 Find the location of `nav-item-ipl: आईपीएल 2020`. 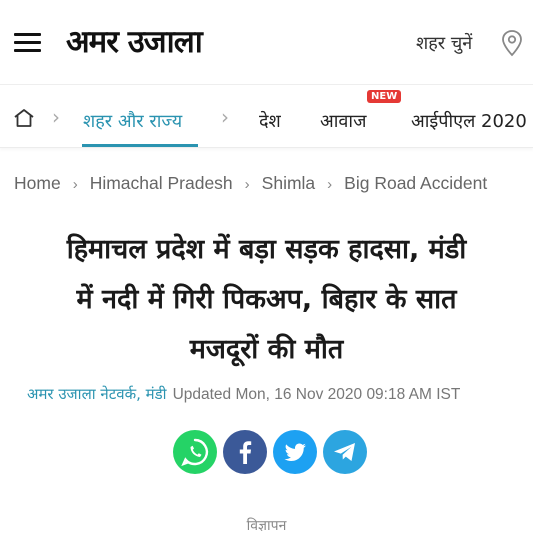

nav-item-ipl: आईपीएल 2020 is located at coordinates (469, 121).